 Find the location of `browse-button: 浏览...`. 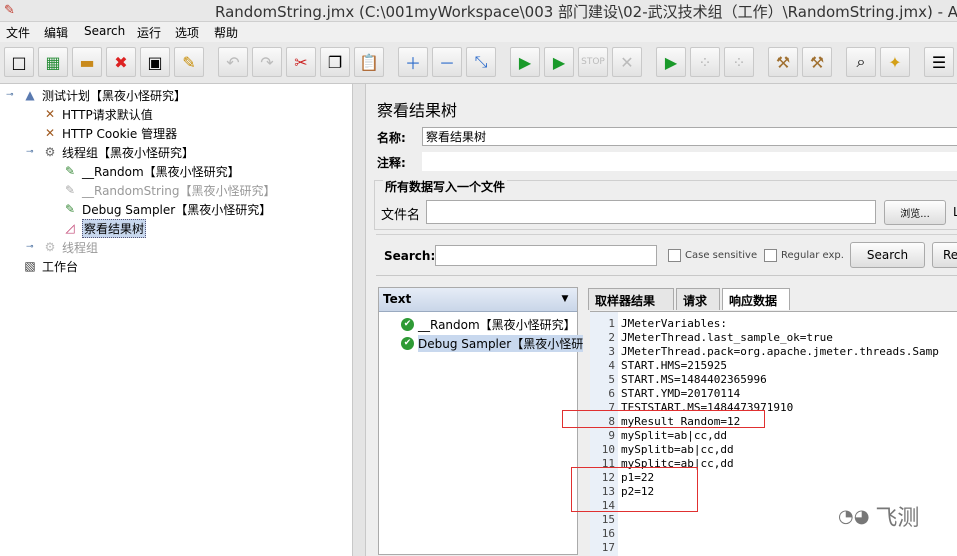

browse-button: 浏览... is located at coordinates (915, 212).